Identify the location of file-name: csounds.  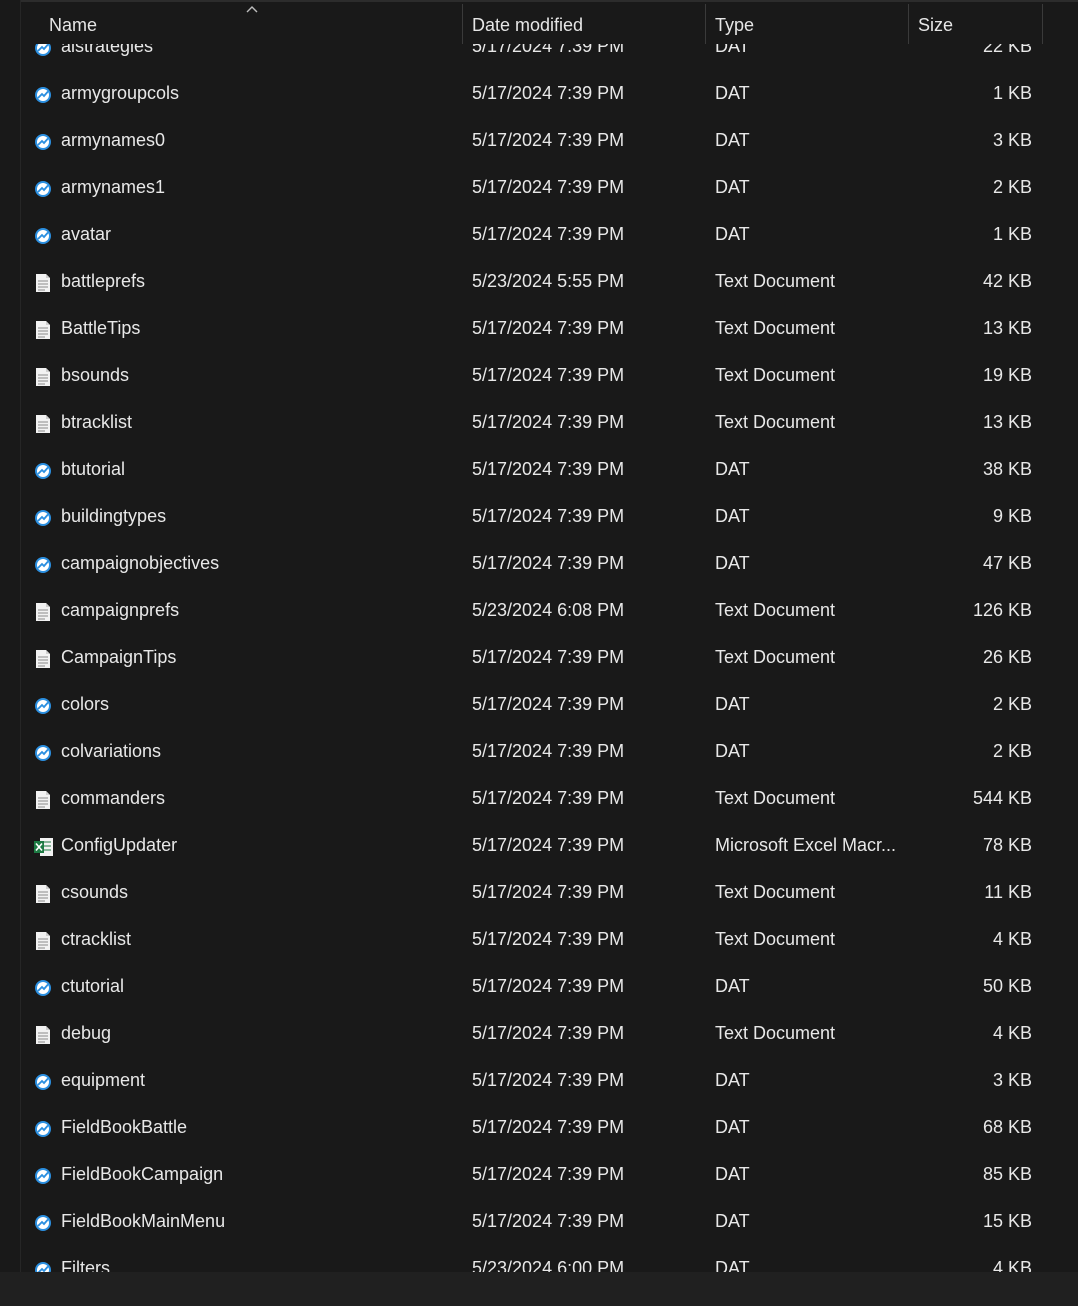
(95, 892).